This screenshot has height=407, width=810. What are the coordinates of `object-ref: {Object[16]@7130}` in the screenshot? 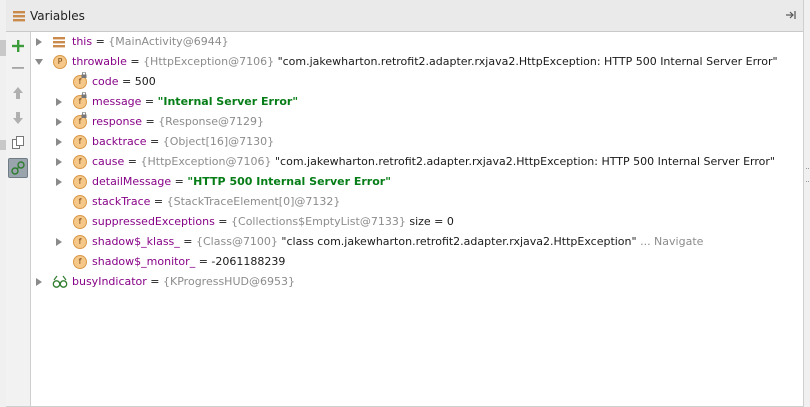 It's located at (218, 141).